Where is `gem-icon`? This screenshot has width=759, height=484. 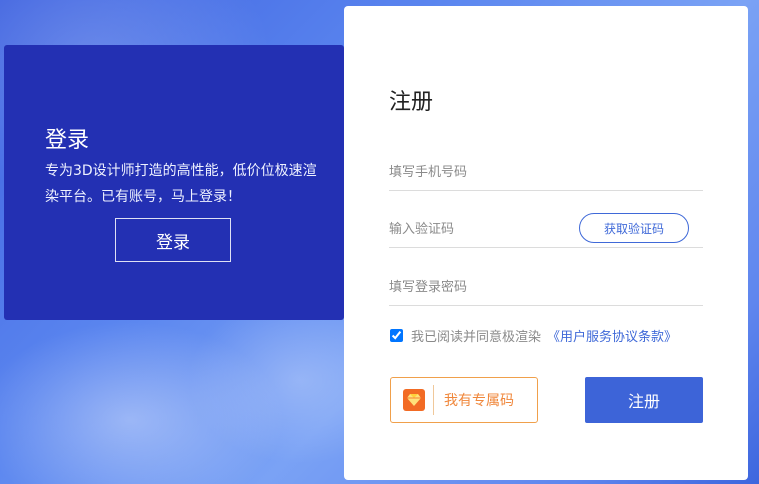 gem-icon is located at coordinates (414, 400).